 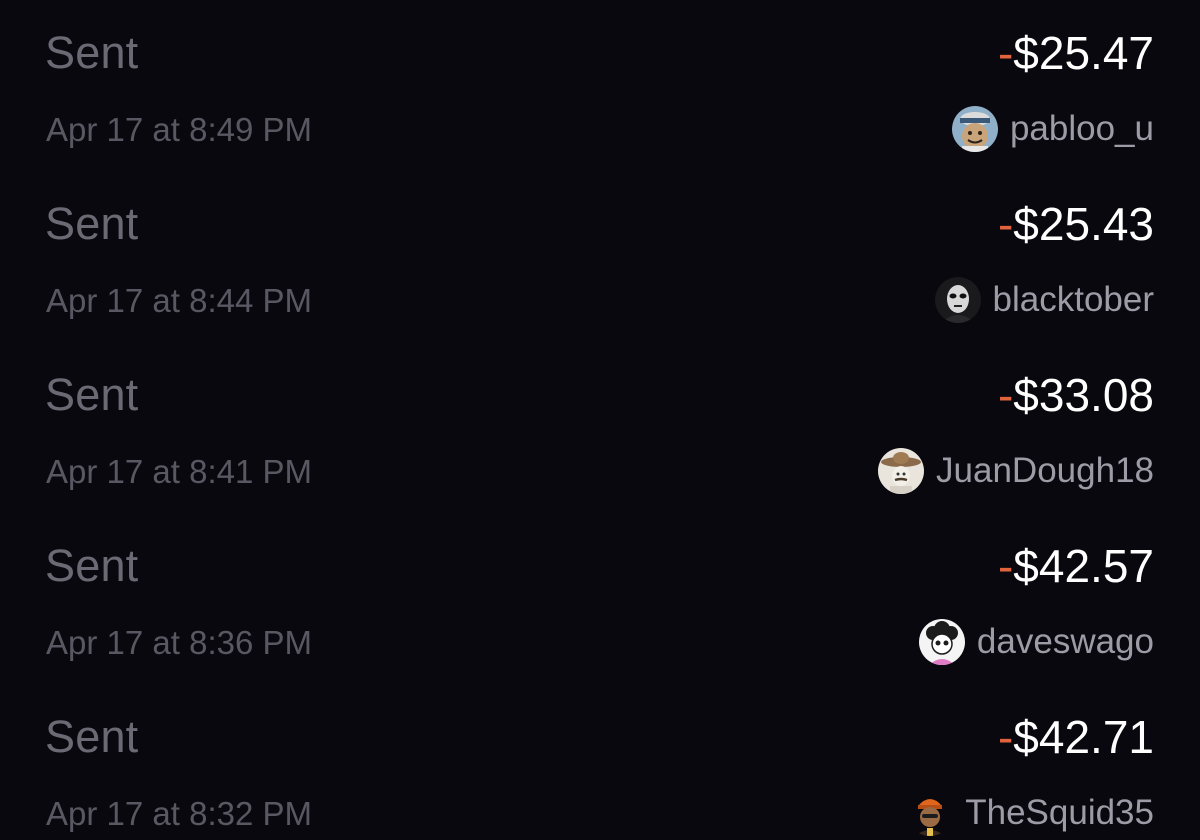 I want to click on transaction-date: Apr 17 at 8:44 PM, so click(x=179, y=300).